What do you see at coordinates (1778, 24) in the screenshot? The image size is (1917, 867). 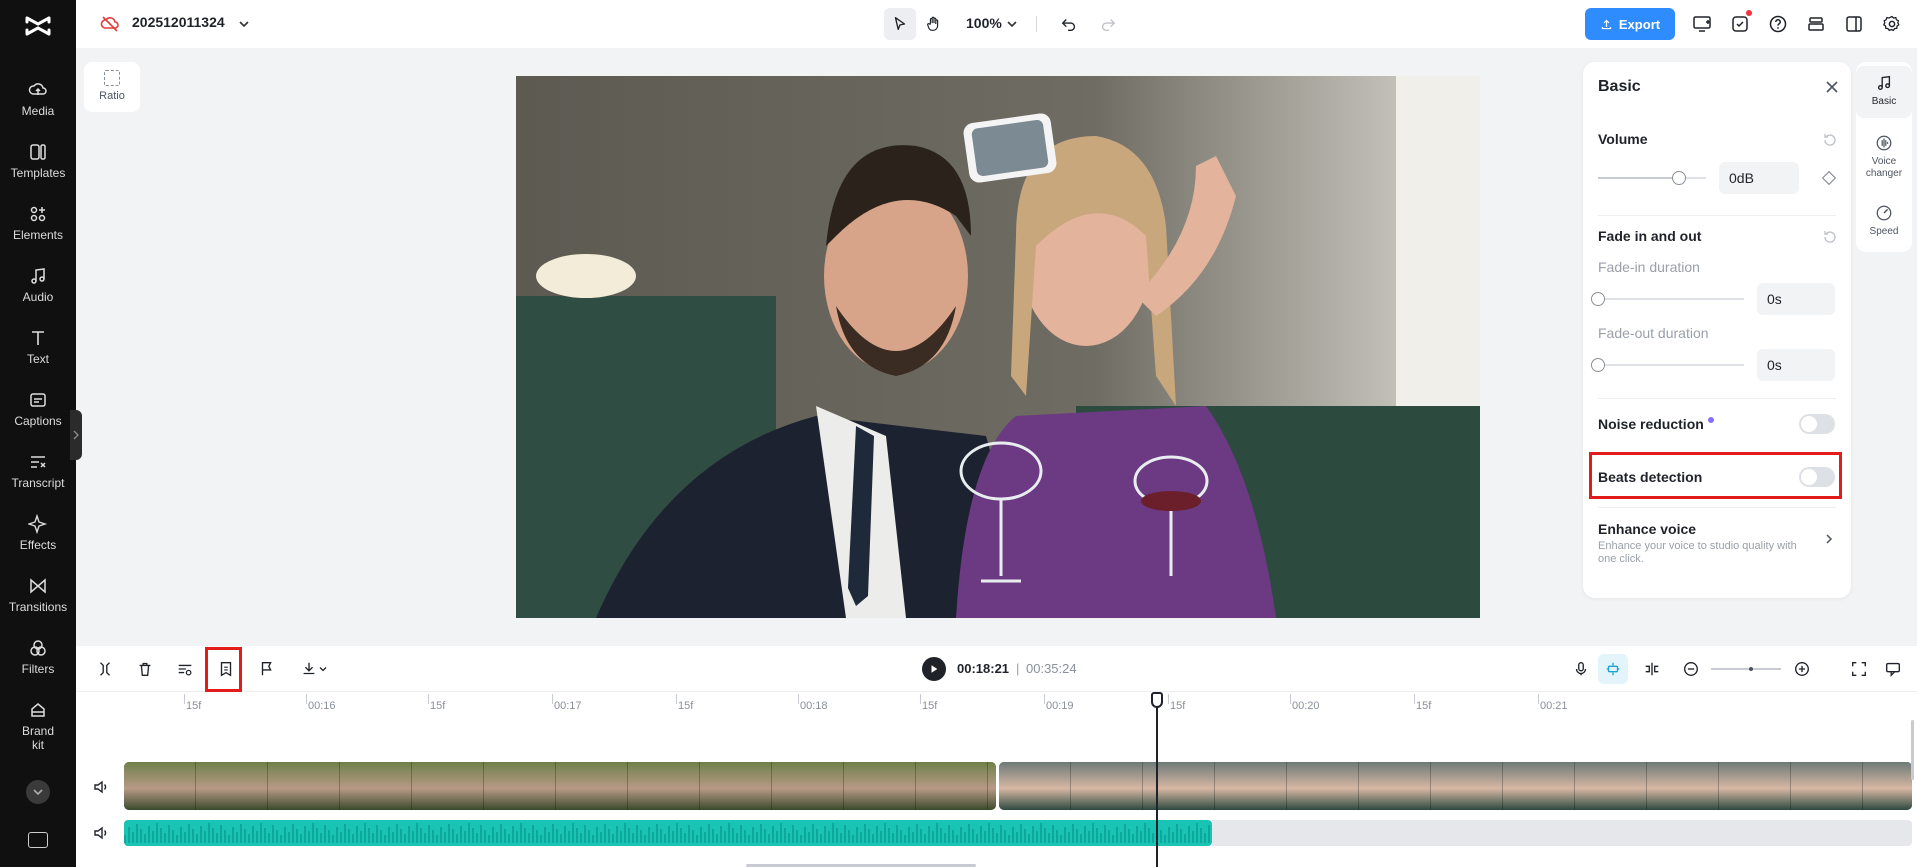 I see `help-button` at bounding box center [1778, 24].